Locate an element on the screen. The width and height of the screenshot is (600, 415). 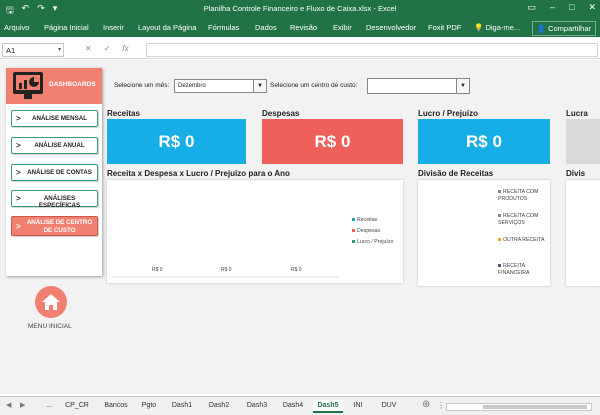
maximize-icon: □ is located at coordinates (571, 7).